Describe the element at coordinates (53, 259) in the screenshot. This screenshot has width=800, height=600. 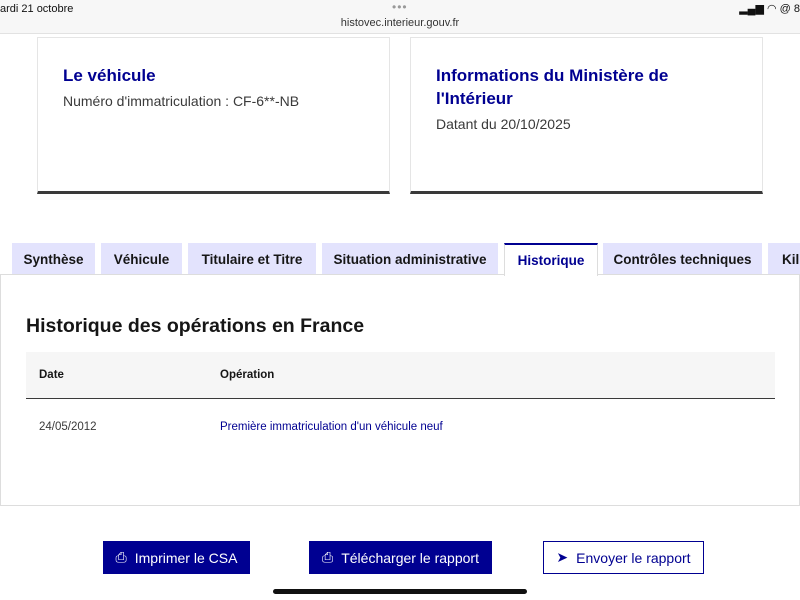
I see `tab-synthese: Synthèse` at that location.